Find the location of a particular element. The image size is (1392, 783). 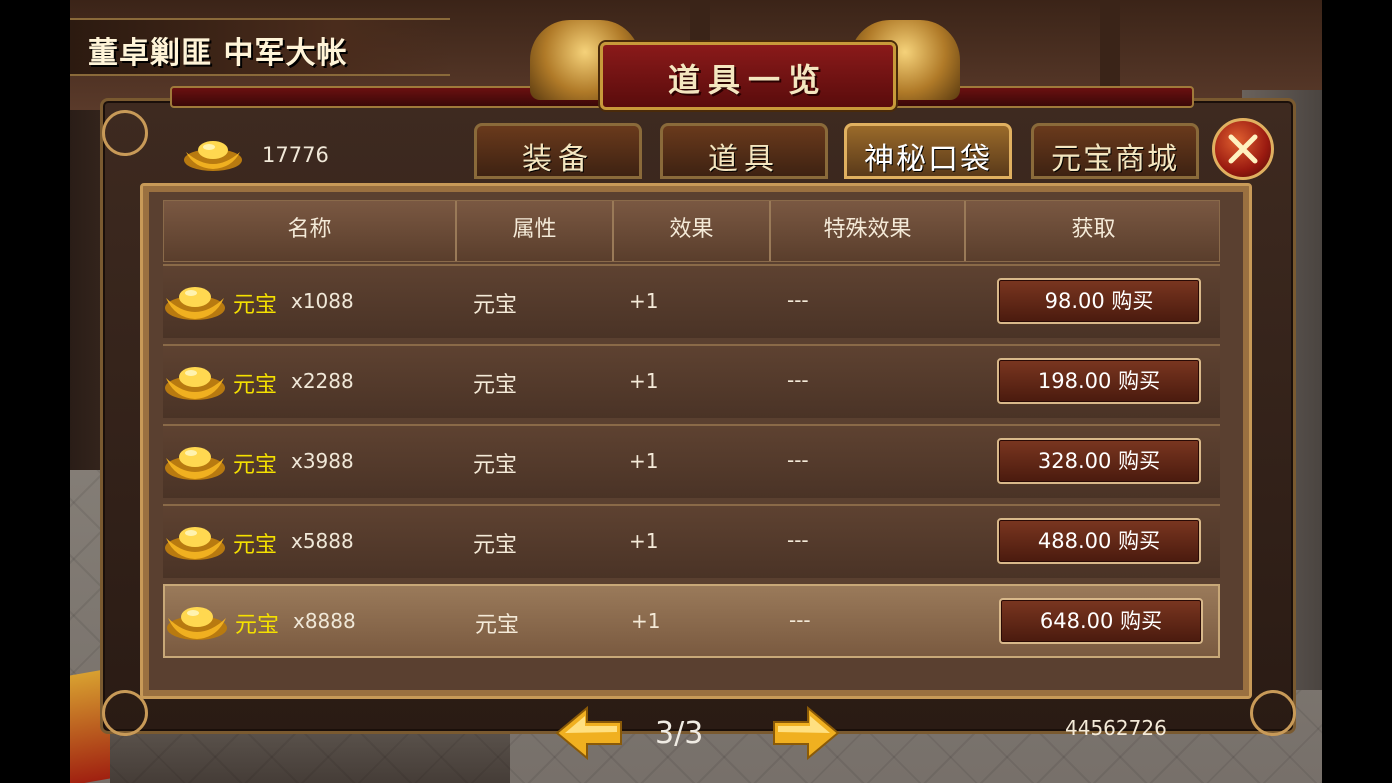

prev-page-arrow-icon is located at coordinates (590, 733).